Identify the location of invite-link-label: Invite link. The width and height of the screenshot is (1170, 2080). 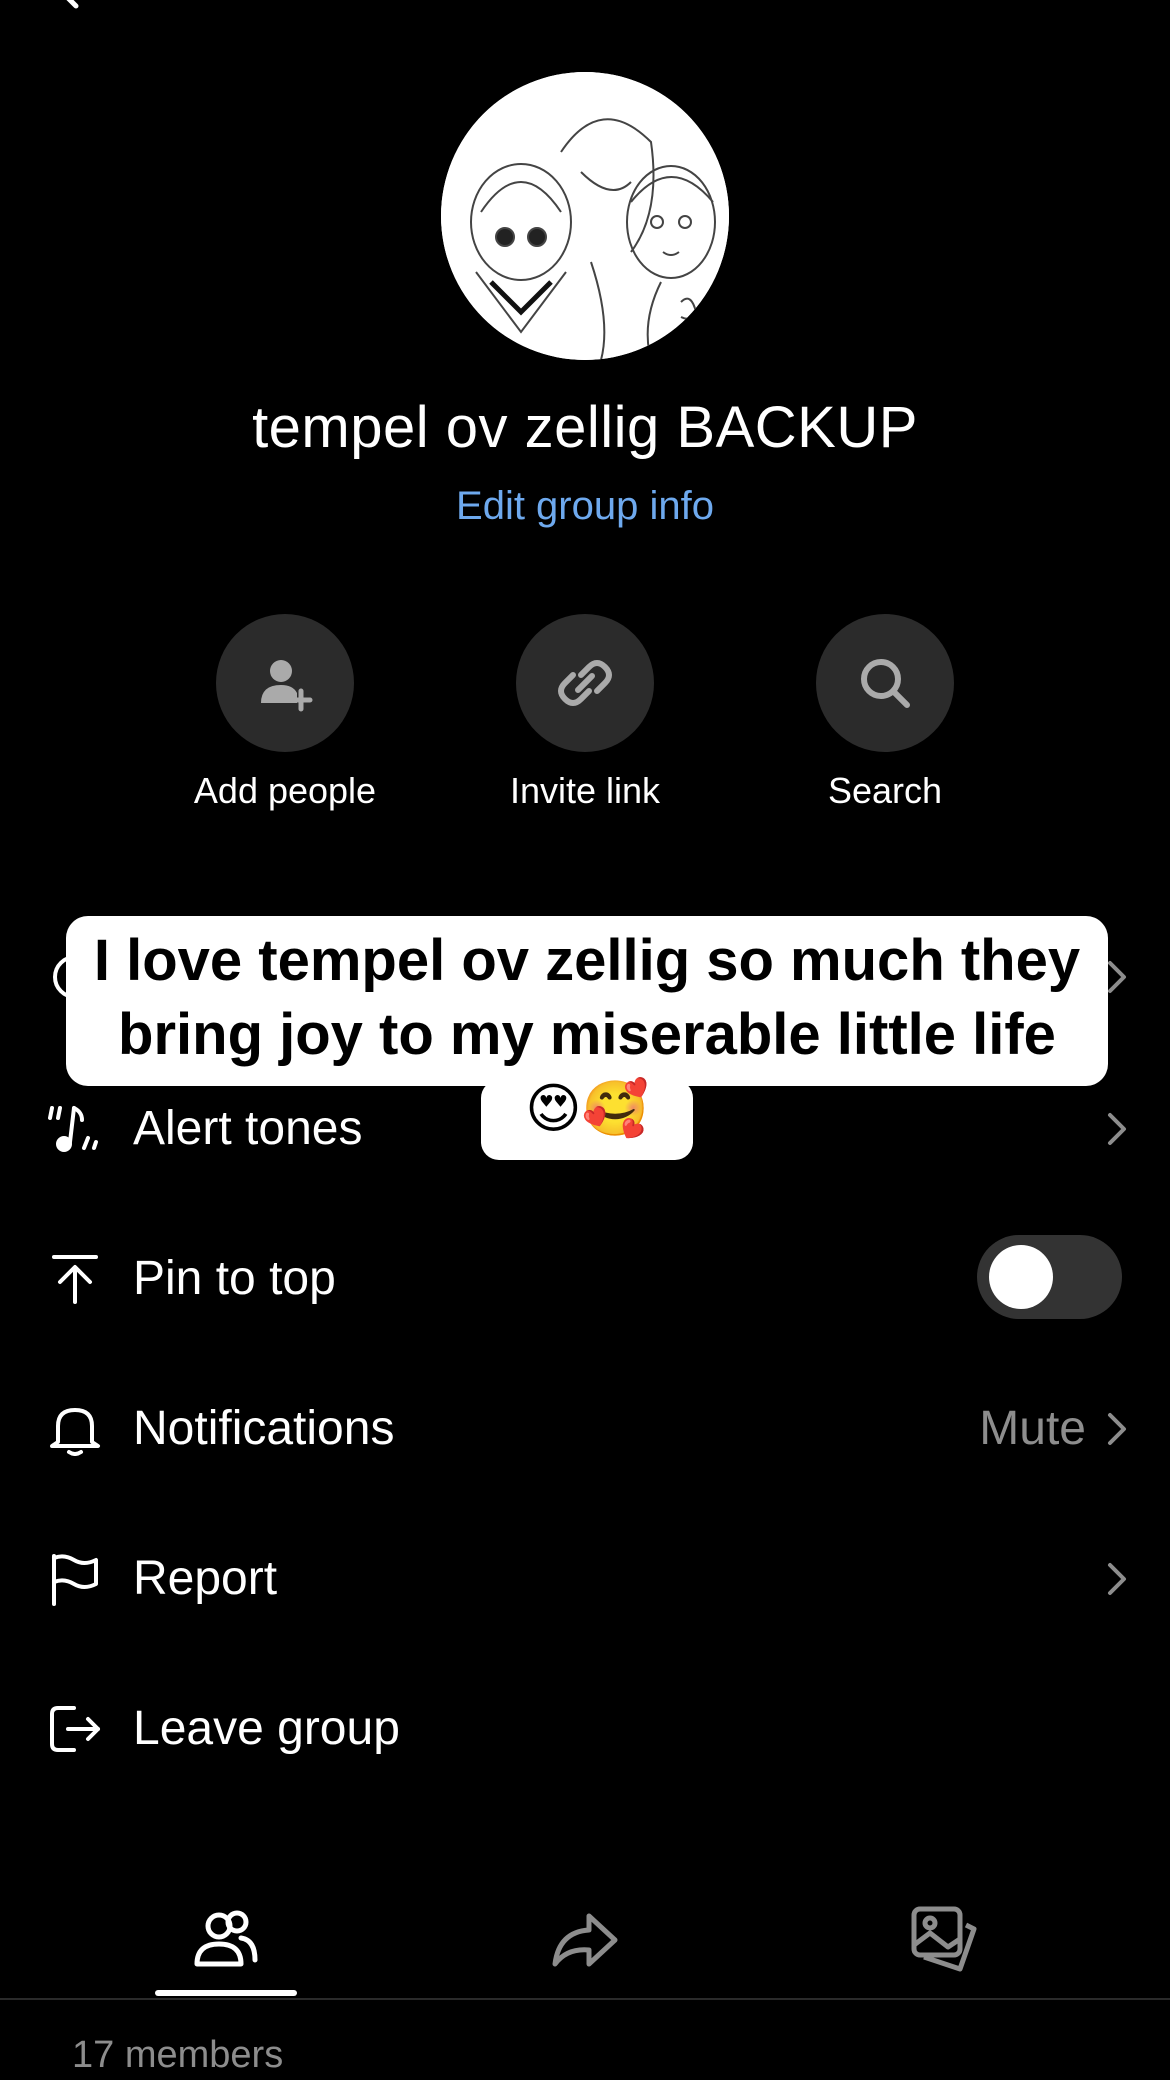
(585, 790).